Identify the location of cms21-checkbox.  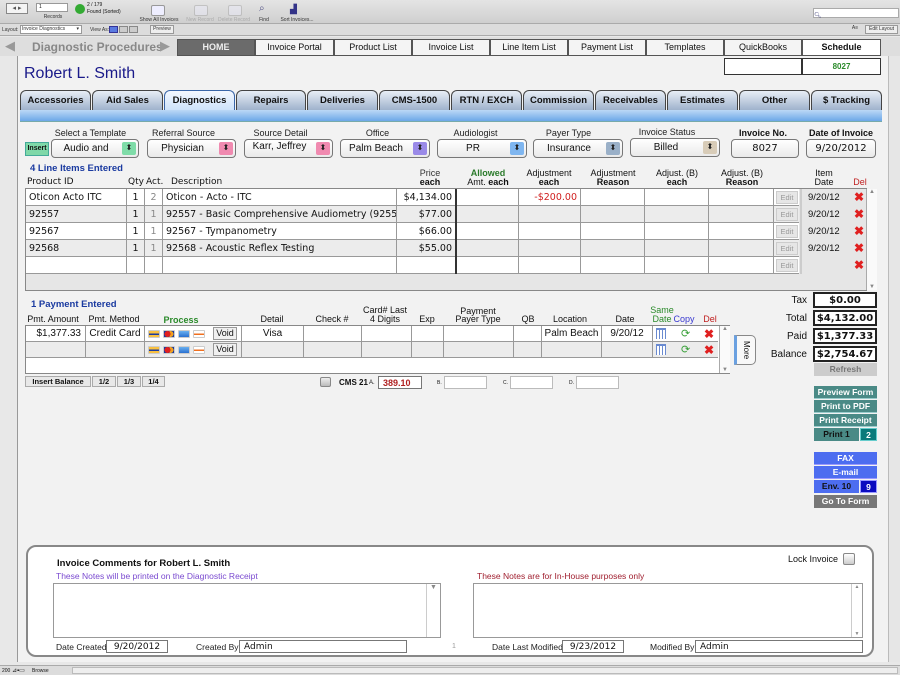
(325, 382).